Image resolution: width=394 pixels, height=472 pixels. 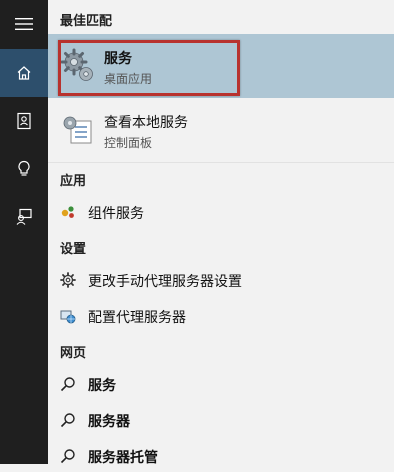 I want to click on web-item: 服务器, so click(x=221, y=420).